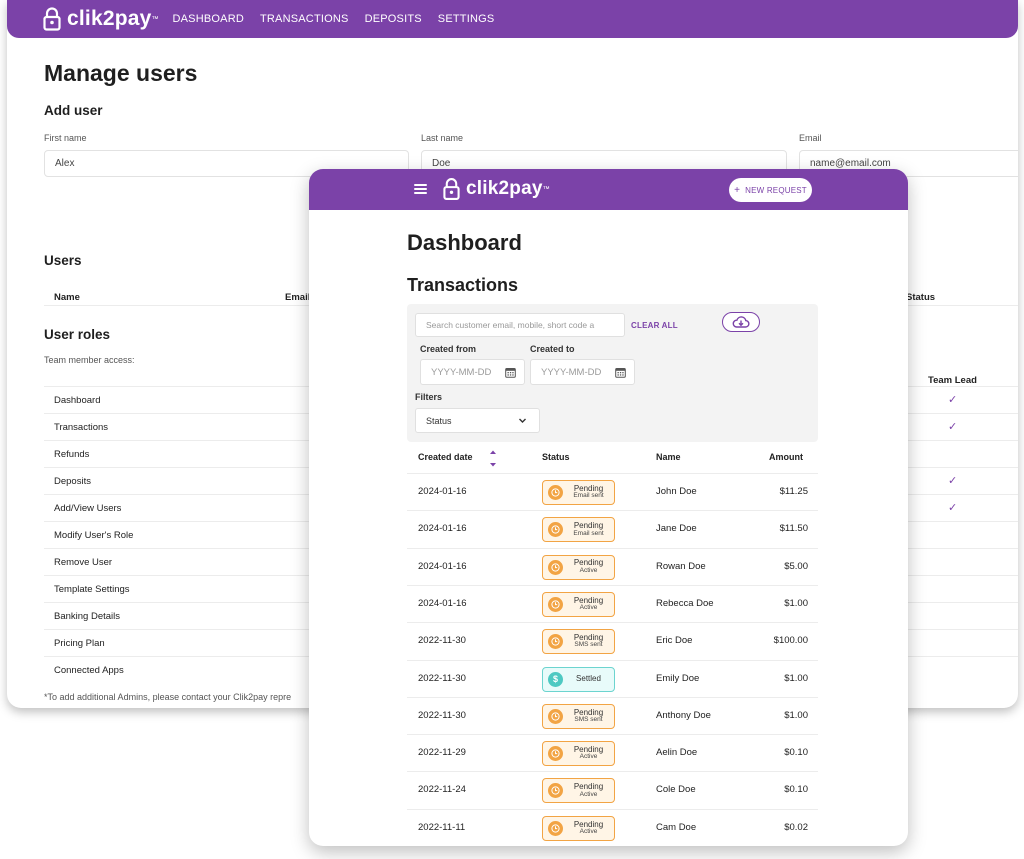  I want to click on col-name: Name, so click(668, 457).